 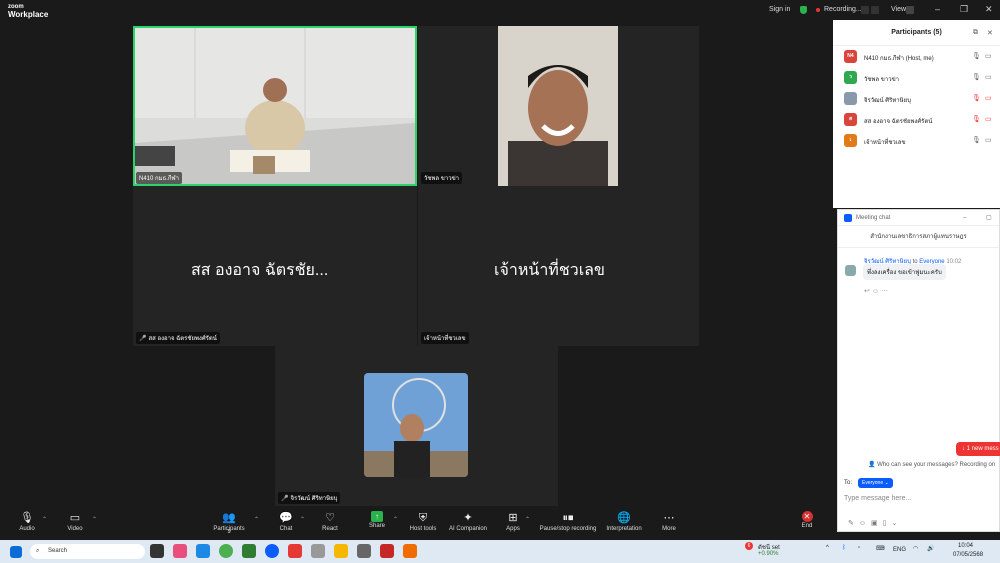 I want to click on usb-icon: ▫, so click(x=859, y=548).